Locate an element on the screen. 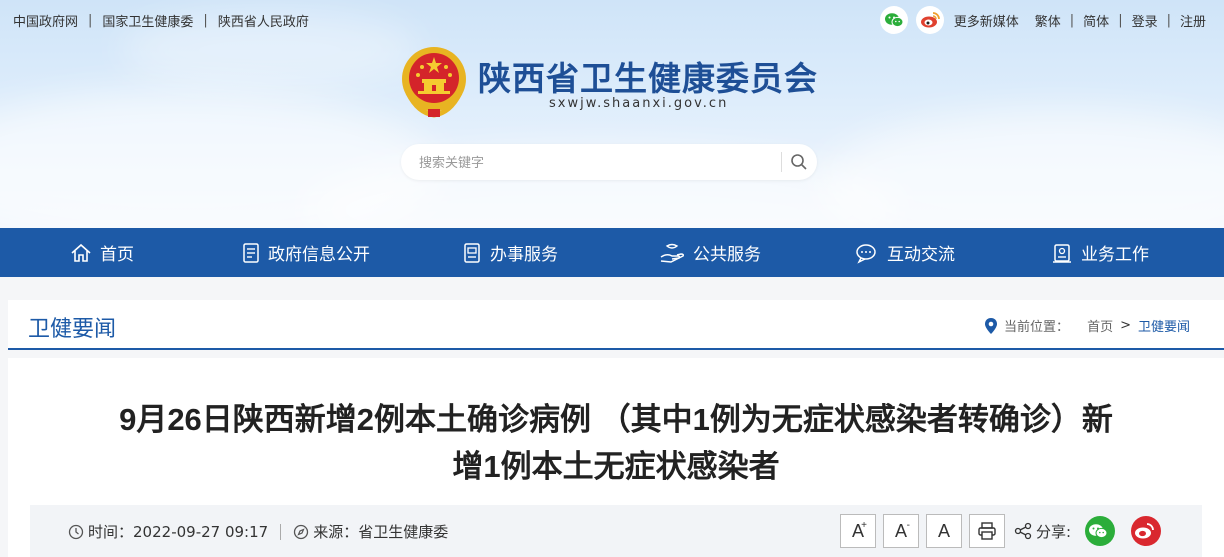  login-link: 登录 is located at coordinates (1145, 20).